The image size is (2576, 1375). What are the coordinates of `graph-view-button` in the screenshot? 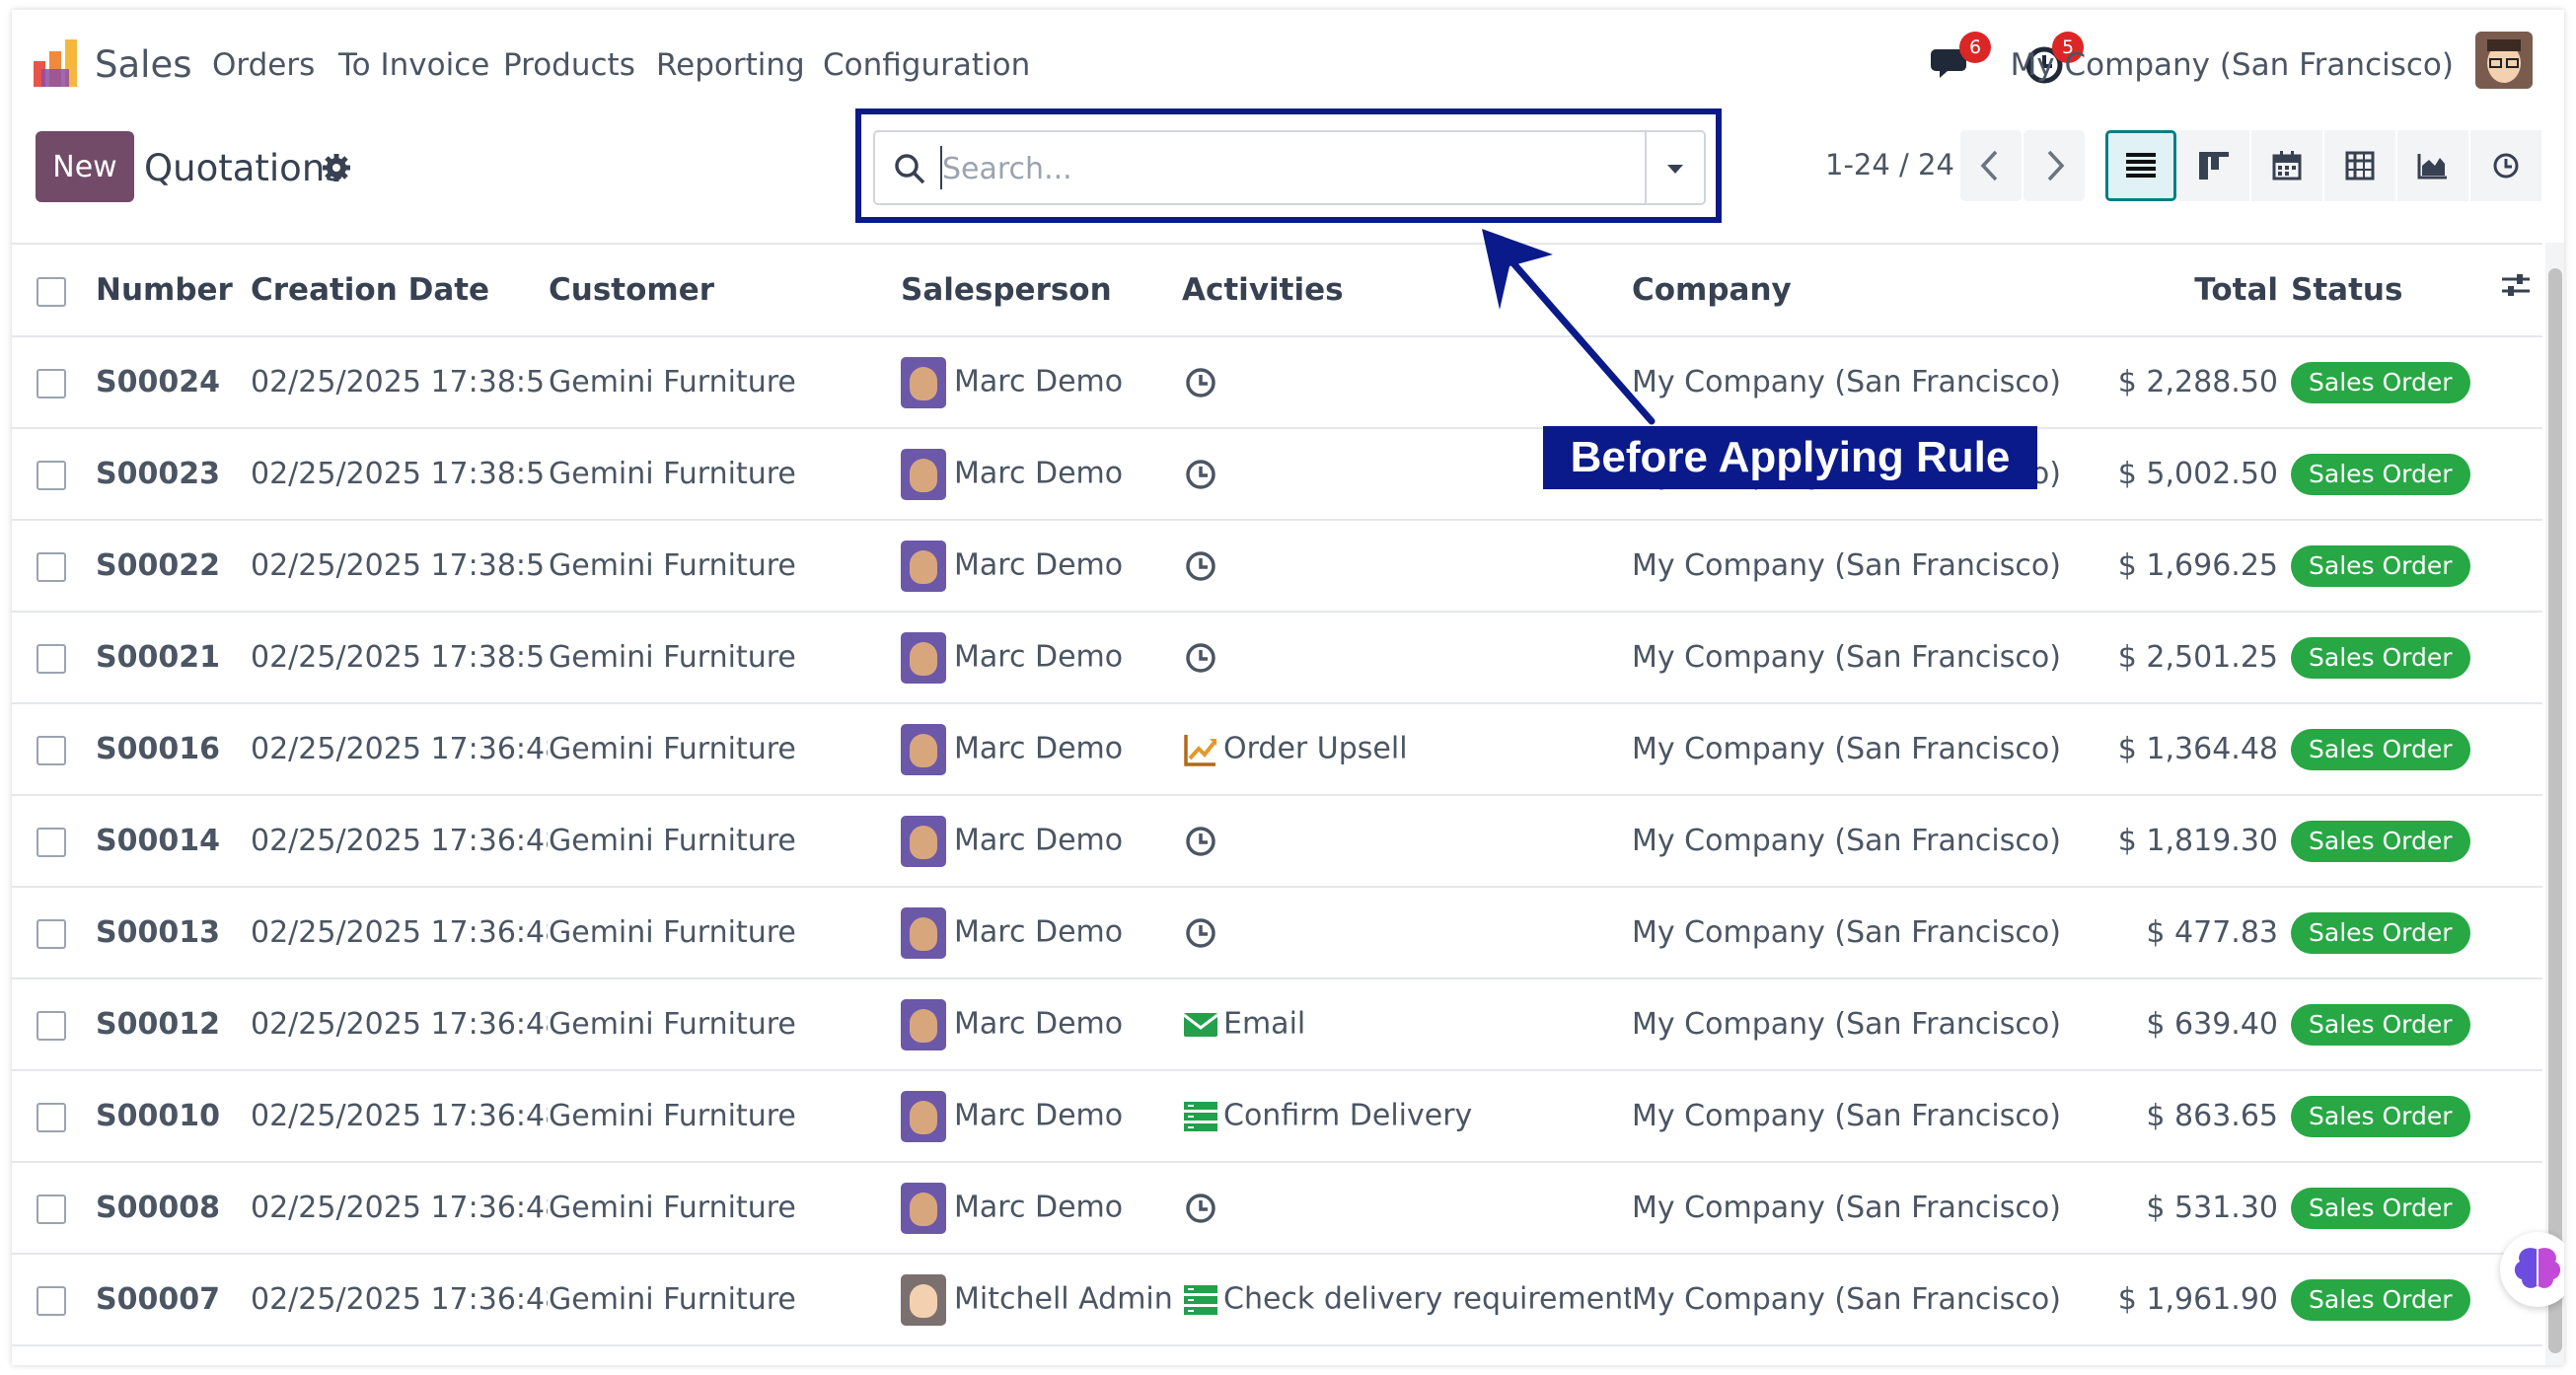 It's located at (2432, 165).